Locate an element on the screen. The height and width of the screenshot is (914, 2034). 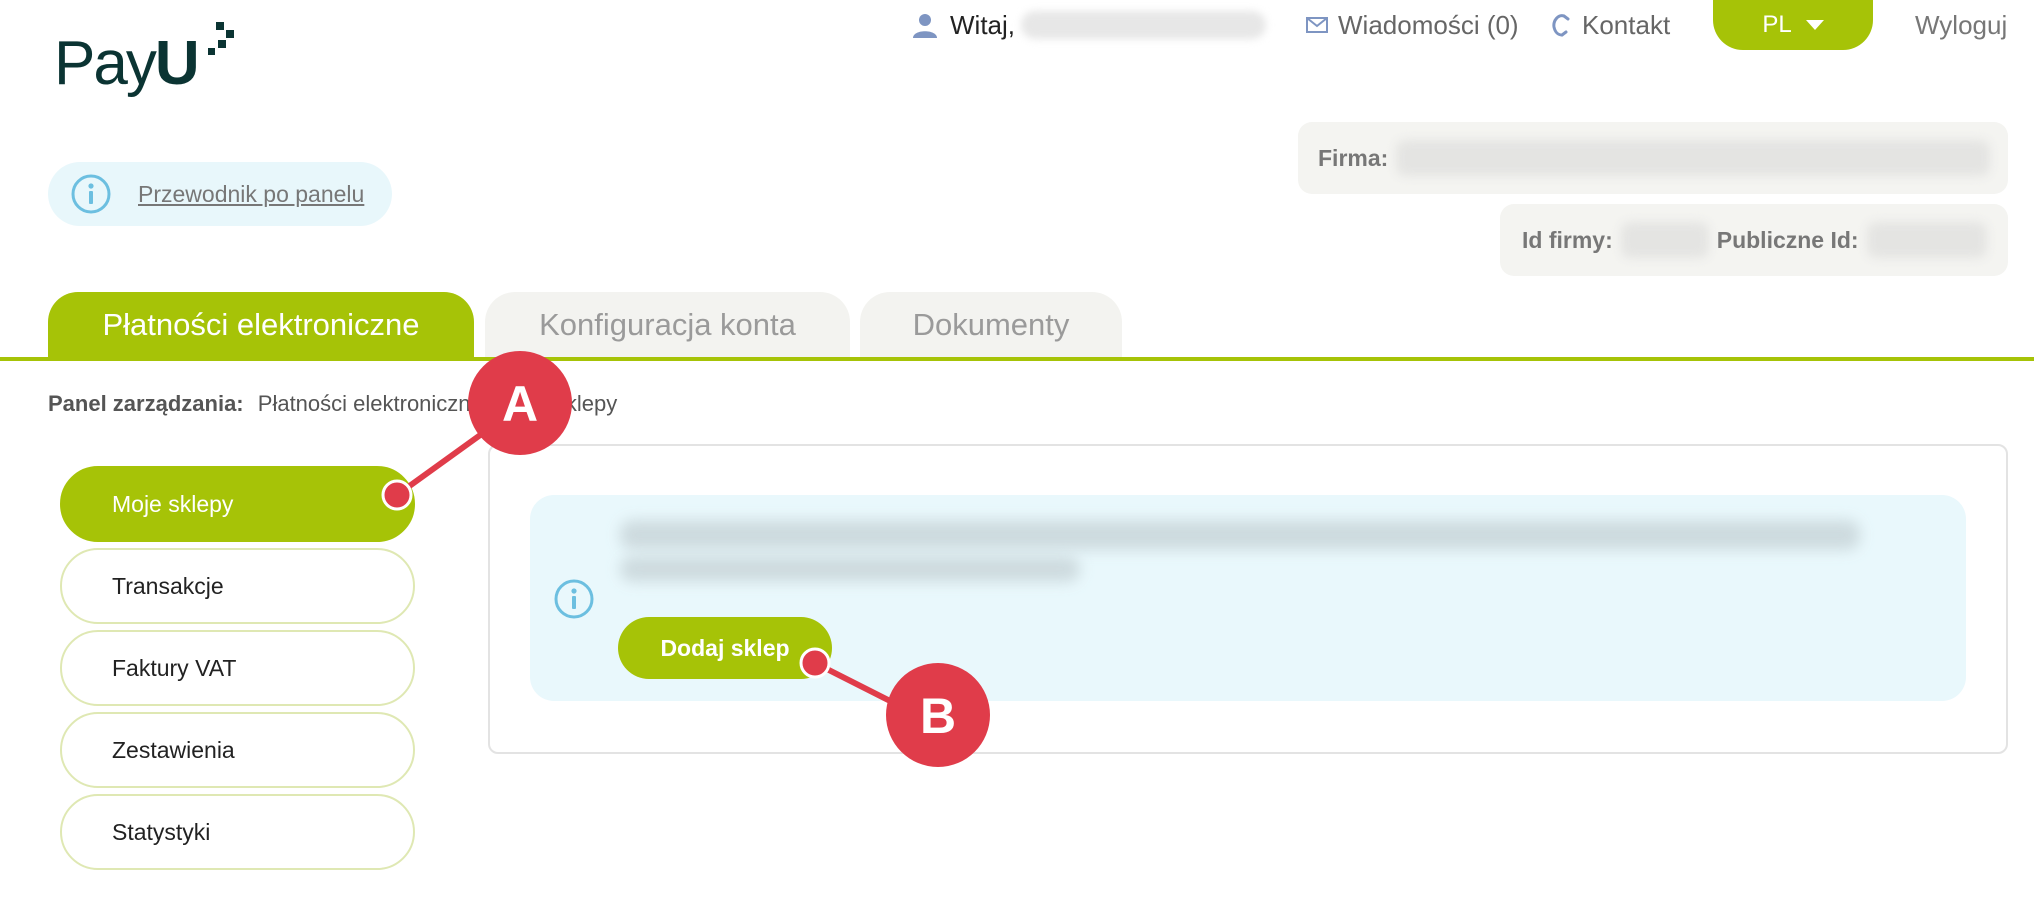
tab-label: Dokumenty is located at coordinates (991, 324).